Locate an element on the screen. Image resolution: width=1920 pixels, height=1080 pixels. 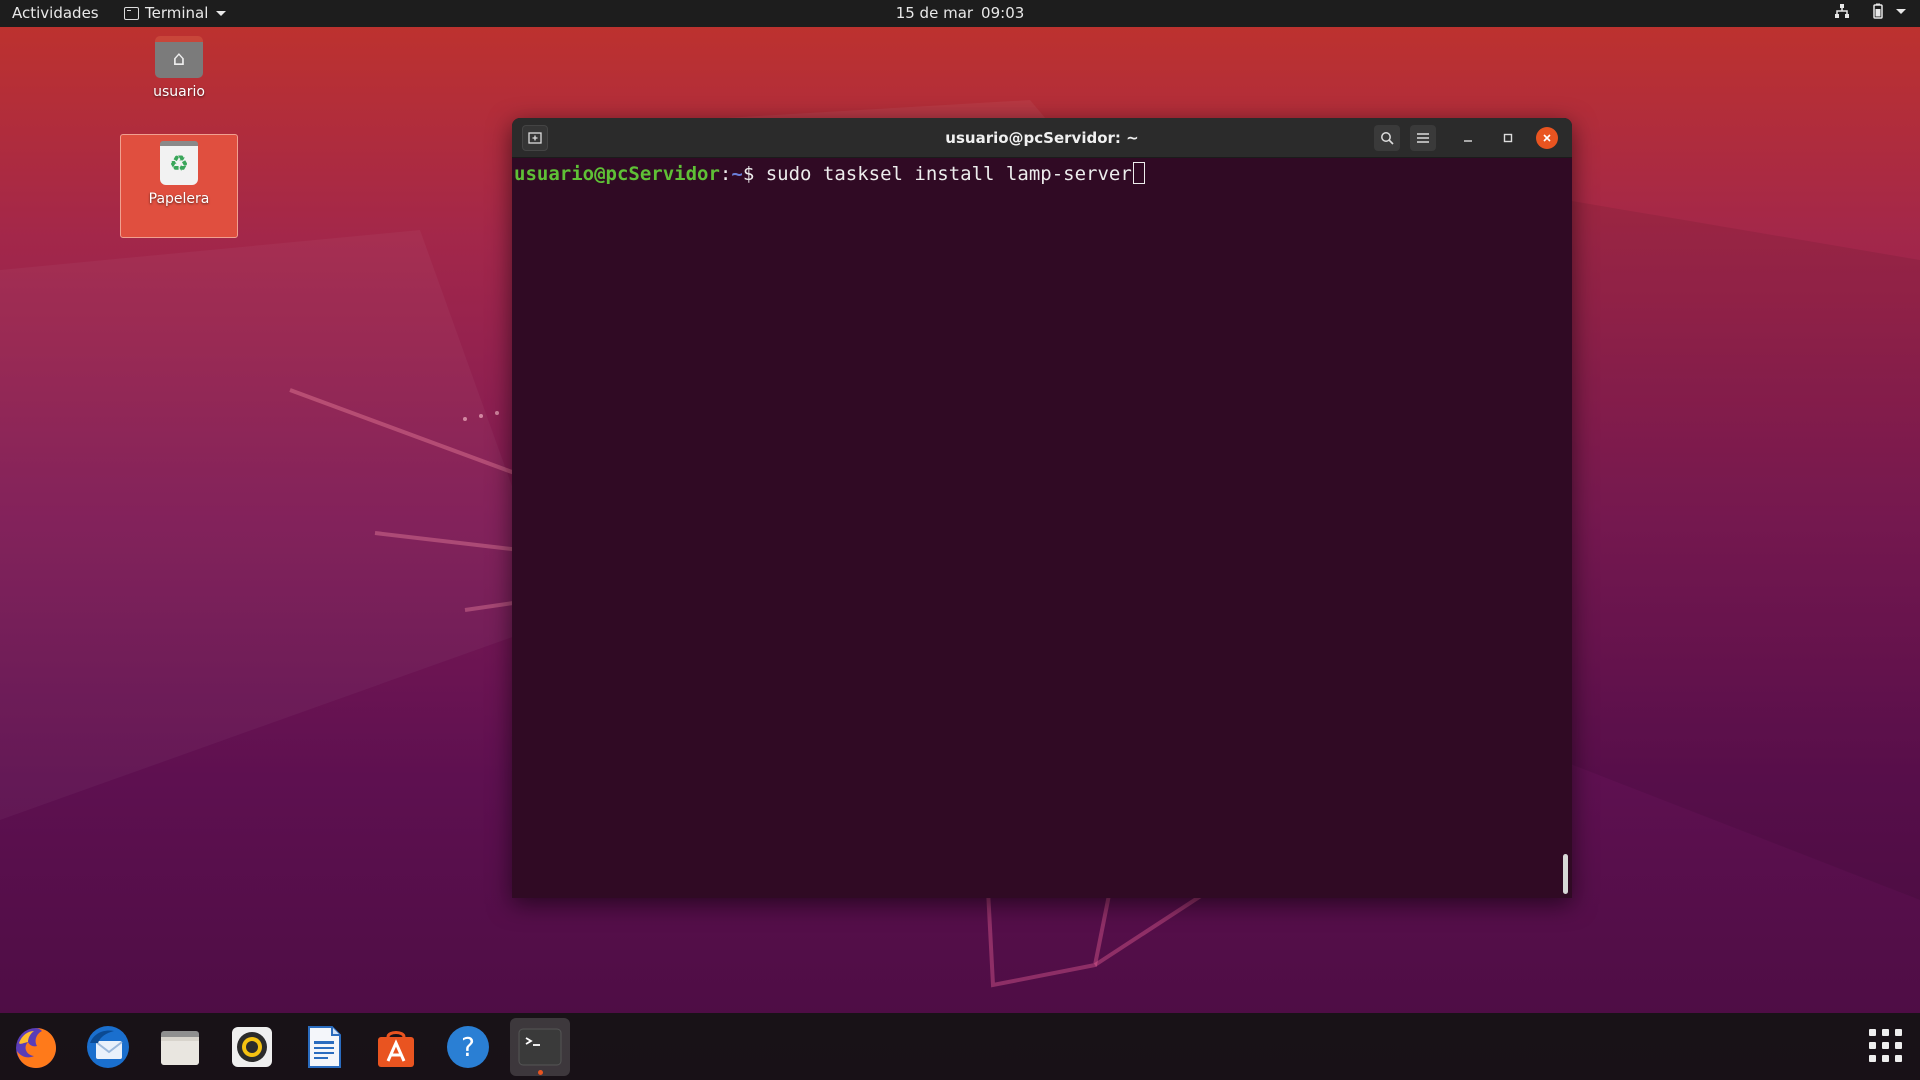
clock-date: 15 de mar is located at coordinates (934, 13).